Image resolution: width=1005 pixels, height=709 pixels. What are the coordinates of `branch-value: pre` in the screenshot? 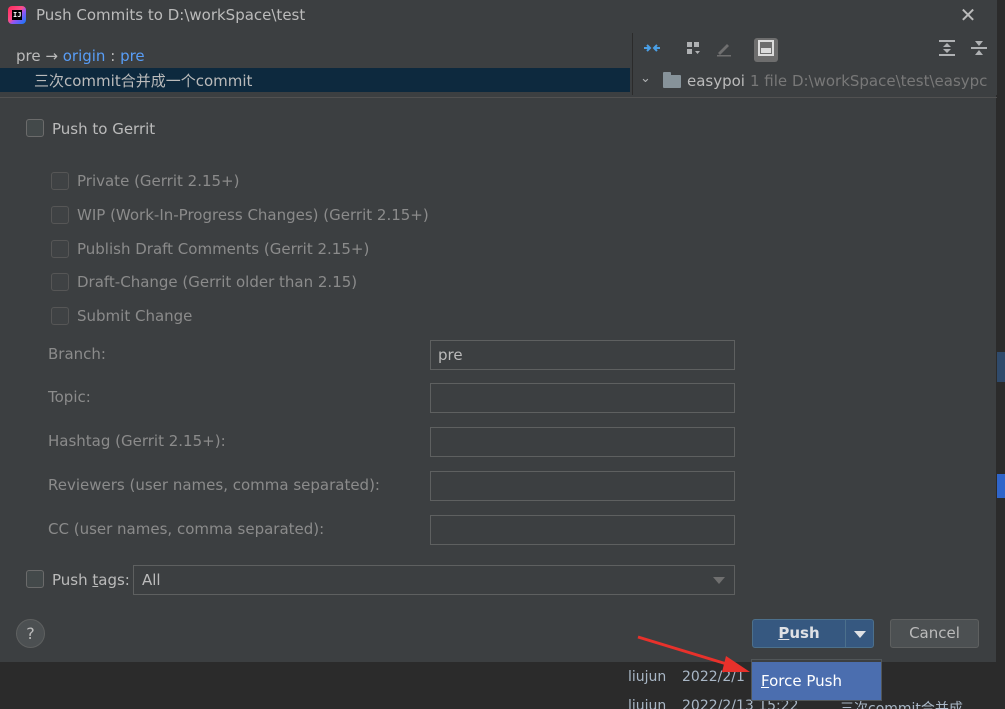 It's located at (450, 355).